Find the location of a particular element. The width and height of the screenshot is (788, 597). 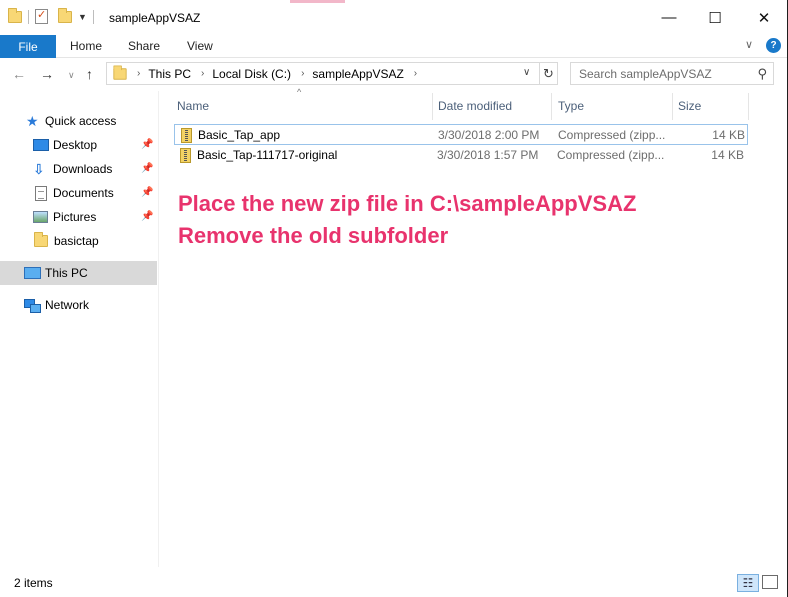

sidebar-item-this-pc: This PC is located at coordinates (78, 273).